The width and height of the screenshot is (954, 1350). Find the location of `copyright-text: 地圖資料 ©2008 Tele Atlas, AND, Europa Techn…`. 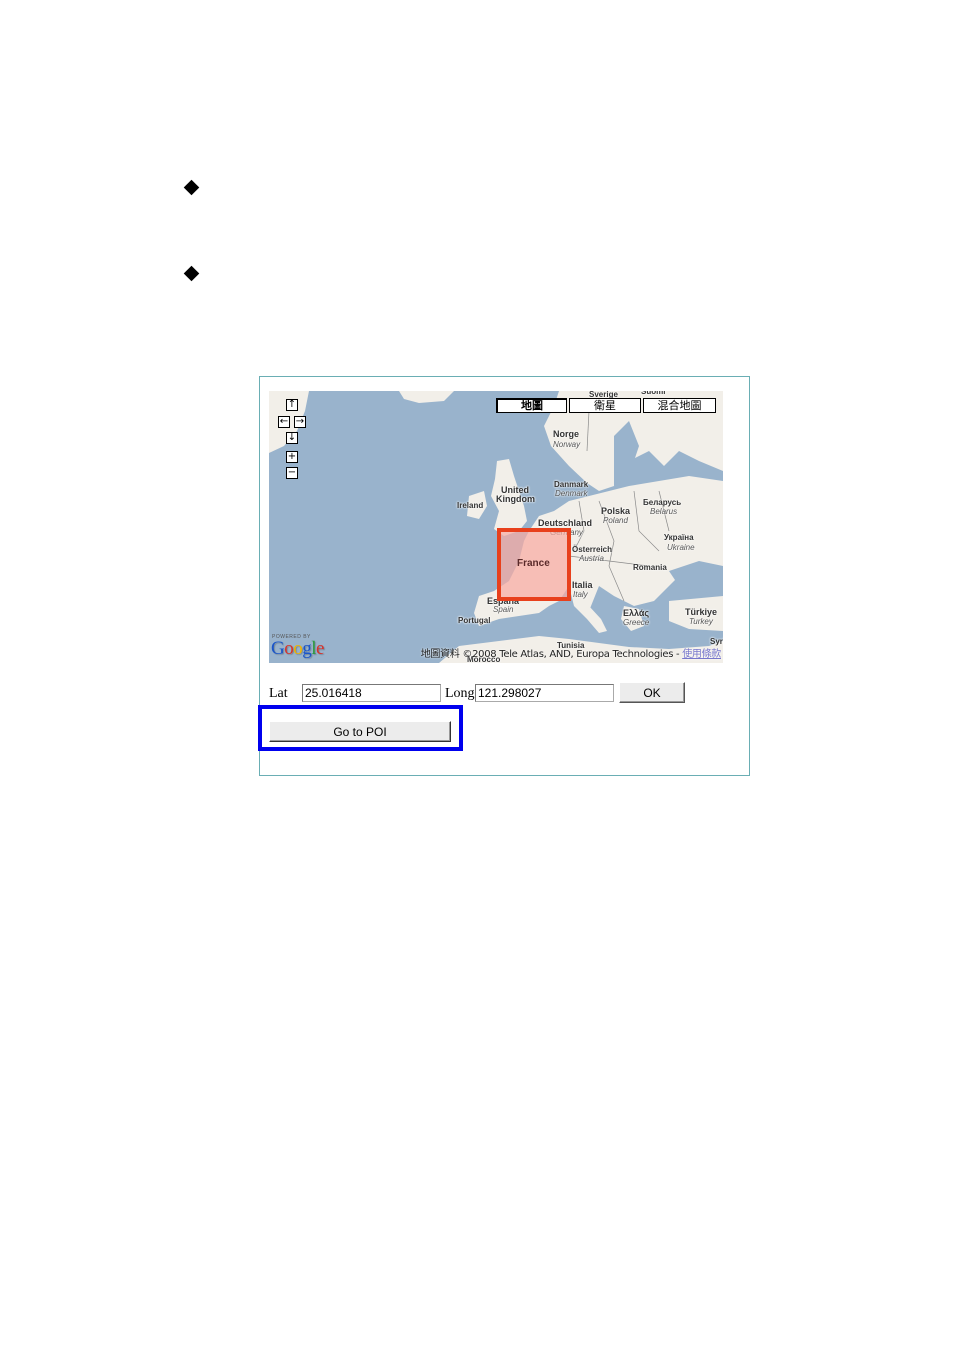

copyright-text: 地圖資料 ©2008 Tele Atlas, AND, Europa Techn… is located at coordinates (551, 654).